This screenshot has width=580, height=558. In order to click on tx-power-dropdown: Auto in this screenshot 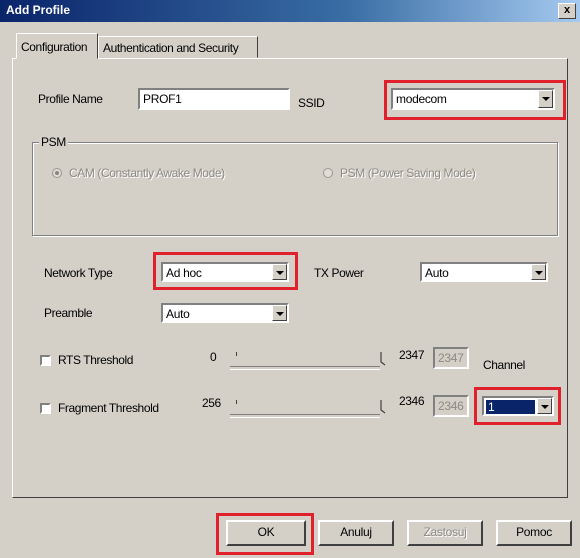, I will do `click(484, 272)`.